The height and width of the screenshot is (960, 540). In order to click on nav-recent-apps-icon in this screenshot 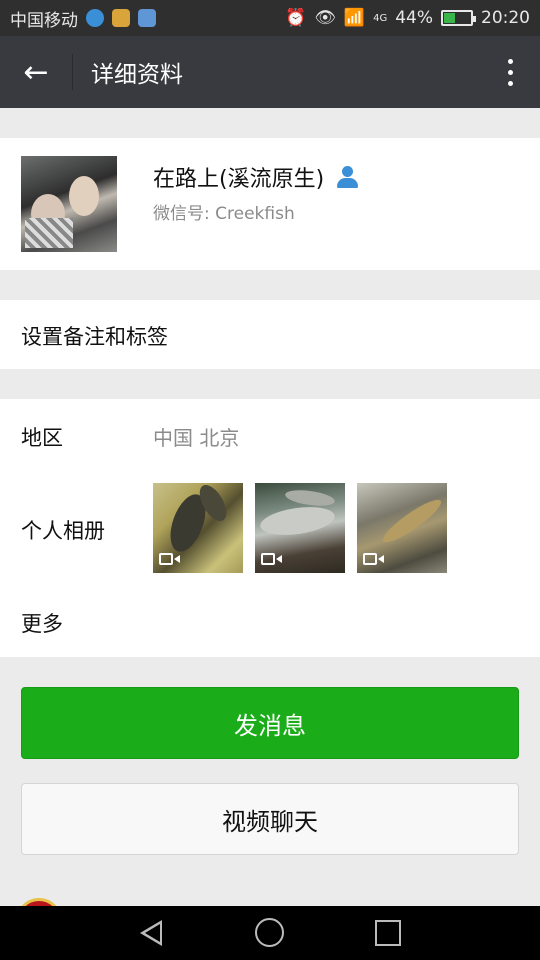, I will do `click(388, 933)`.